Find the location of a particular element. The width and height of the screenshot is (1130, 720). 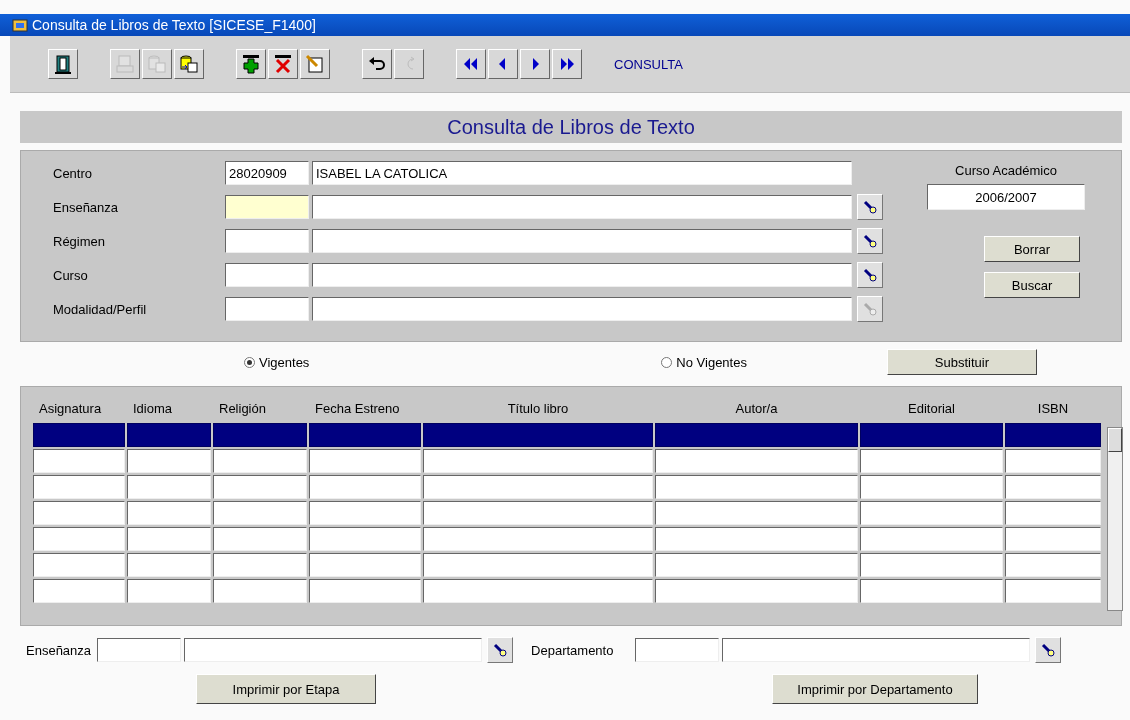

print-button: Imprimir por Etapa is located at coordinates (286, 689).